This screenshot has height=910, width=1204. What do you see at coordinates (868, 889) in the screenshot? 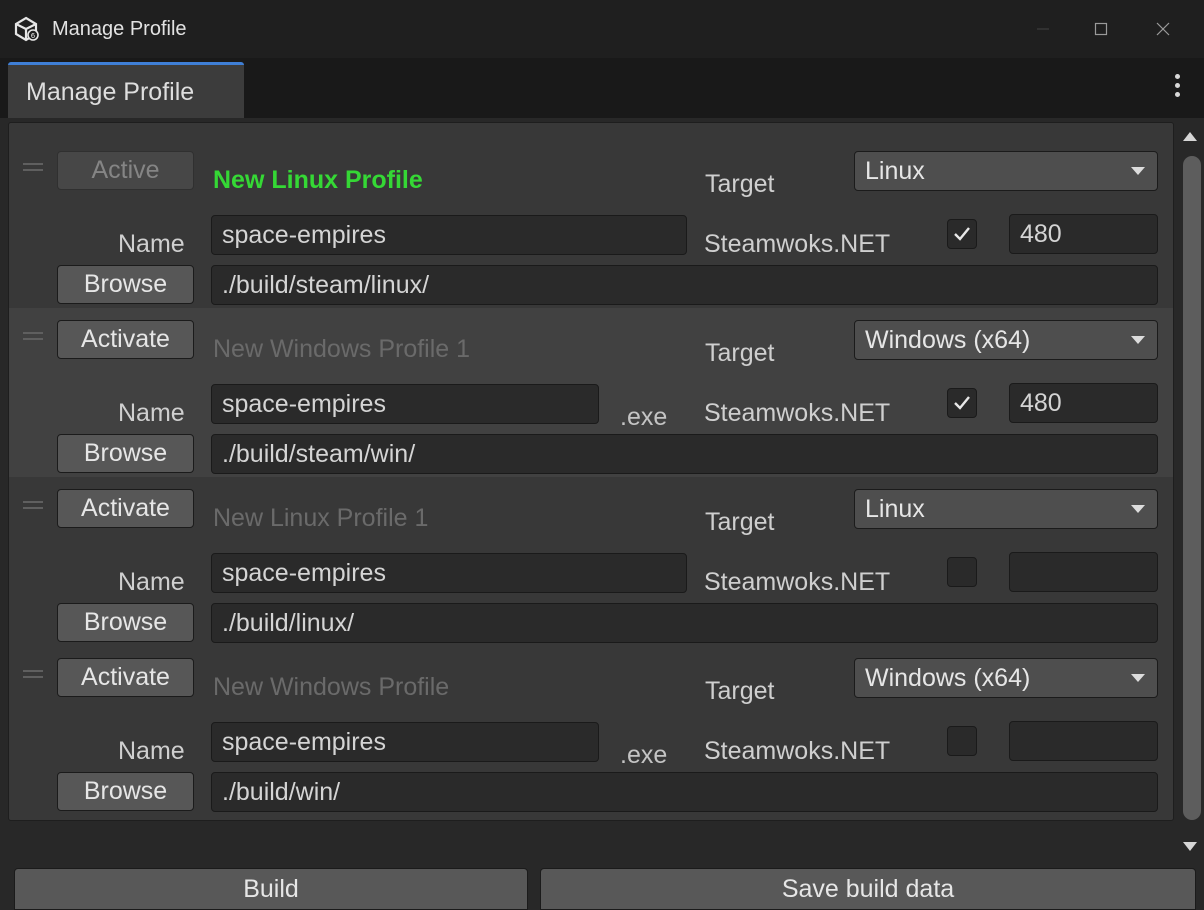
I see `save-build-data-button: Save build data` at bounding box center [868, 889].